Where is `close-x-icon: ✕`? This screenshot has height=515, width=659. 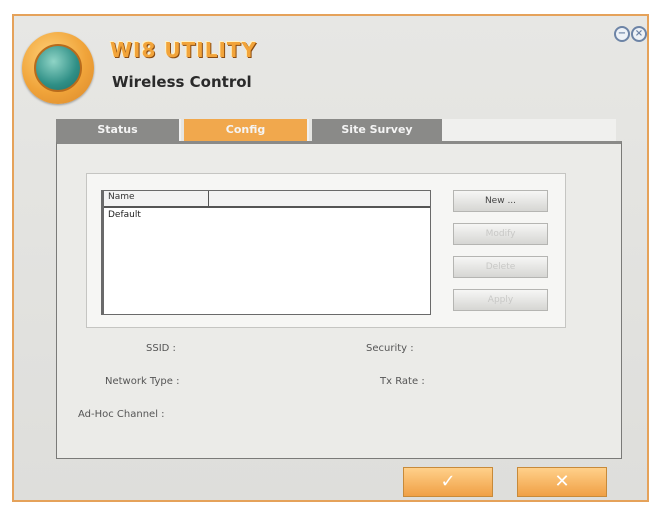
close-x-icon: ✕ is located at coordinates (562, 481).